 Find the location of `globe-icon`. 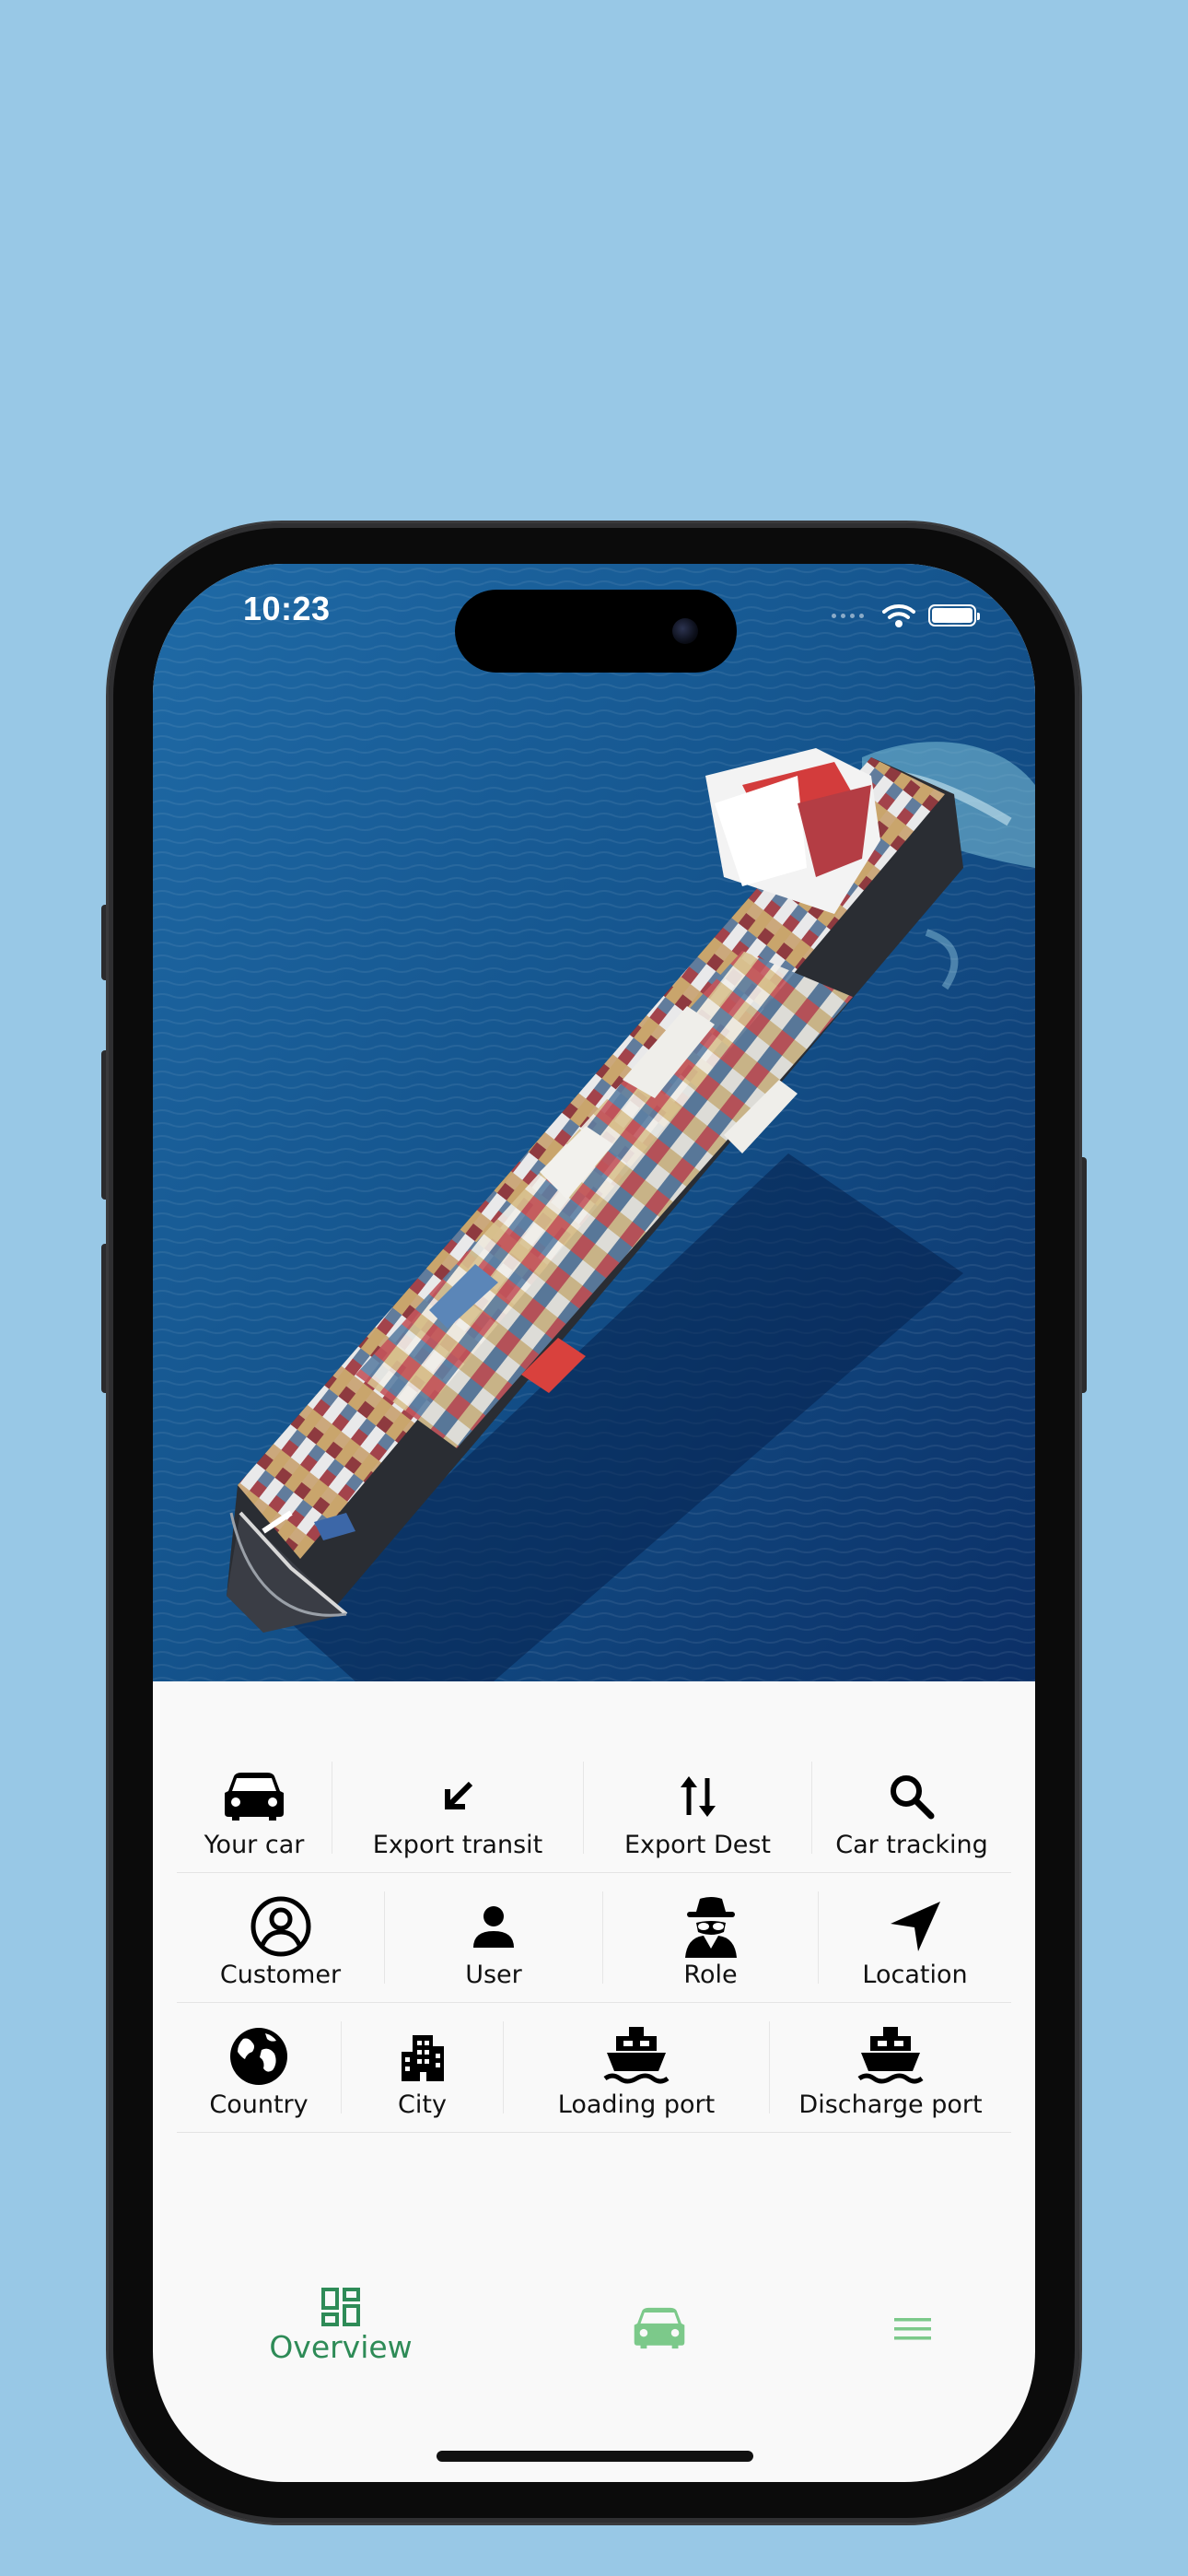

globe-icon is located at coordinates (258, 2056).